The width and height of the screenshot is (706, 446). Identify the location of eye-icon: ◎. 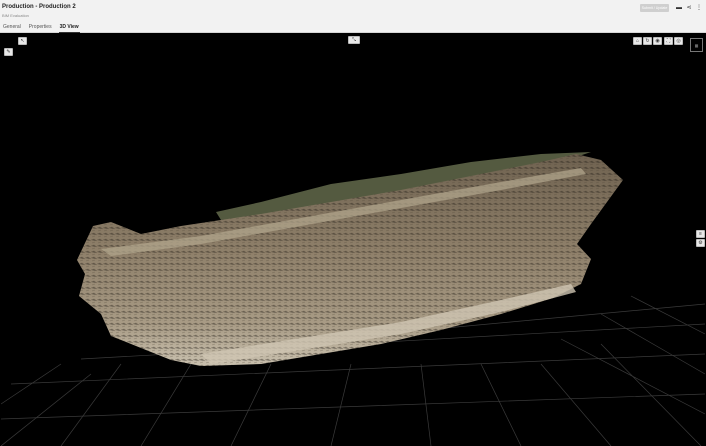
(678, 41).